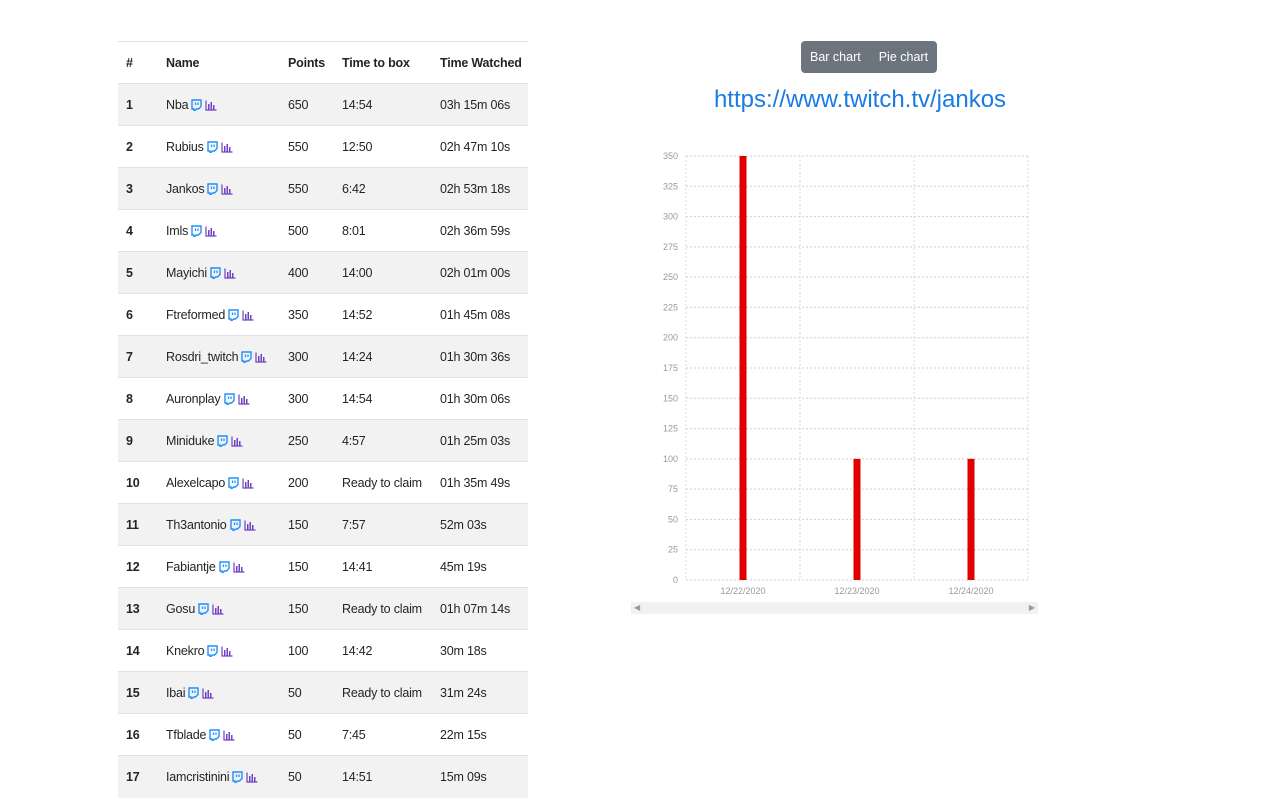 This screenshot has height=800, width=1280. Describe the element at coordinates (376, 62) in the screenshot. I see `header-time-to-box: Time to box` at that location.